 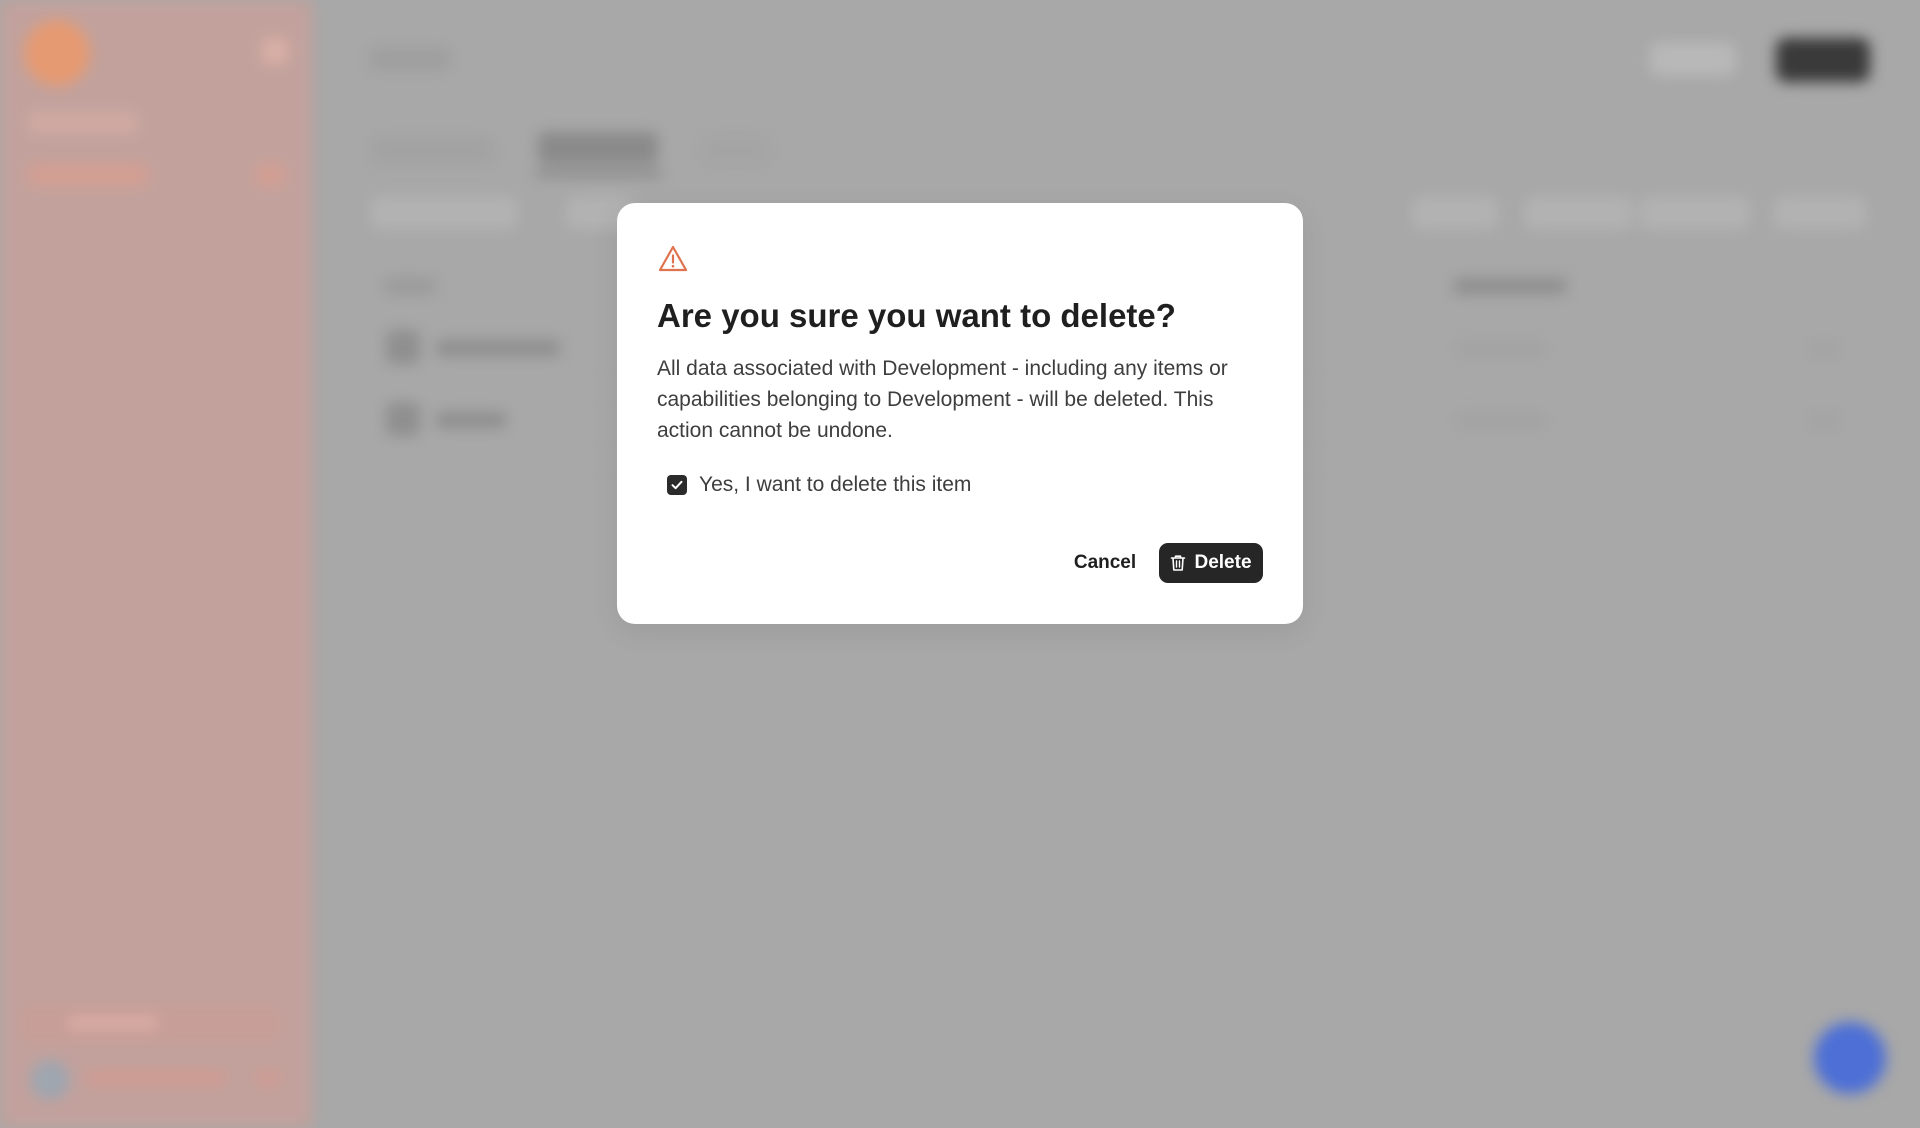 I want to click on sidebar-bottom-item, so click(x=150, y=1024).